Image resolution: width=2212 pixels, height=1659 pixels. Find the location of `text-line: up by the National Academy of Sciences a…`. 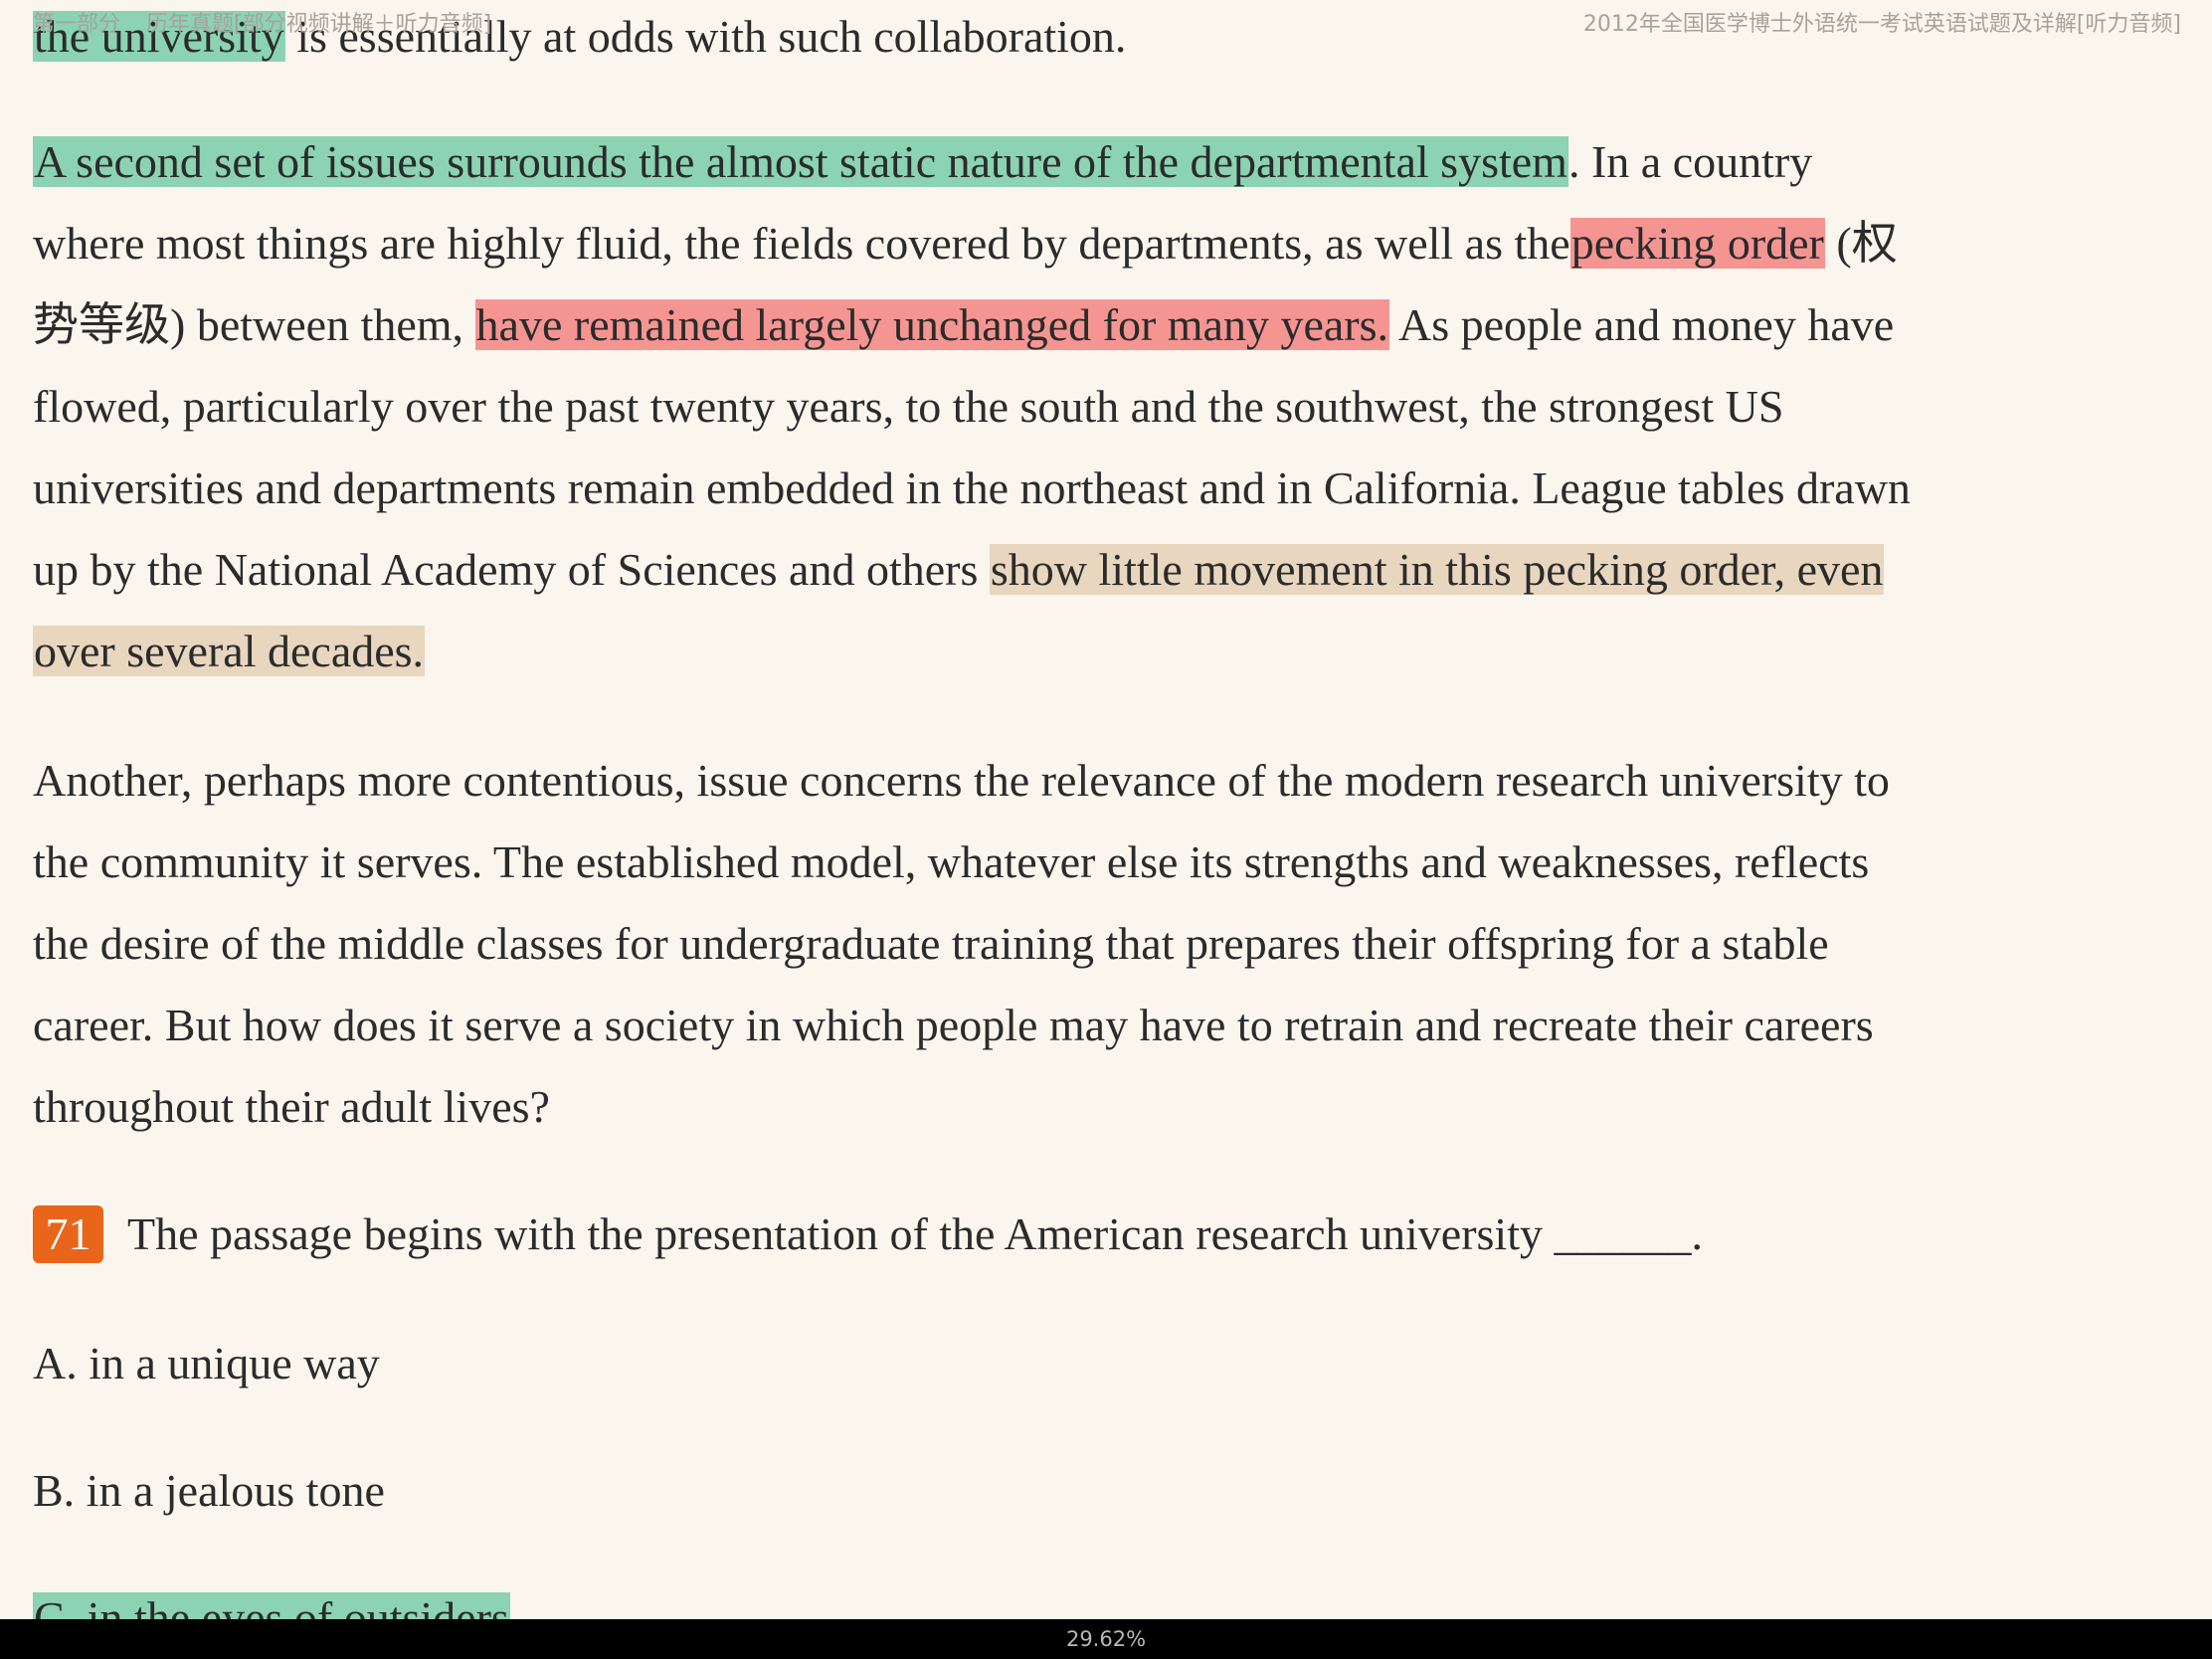

text-line: up by the National Academy of Sciences a… is located at coordinates (959, 570).